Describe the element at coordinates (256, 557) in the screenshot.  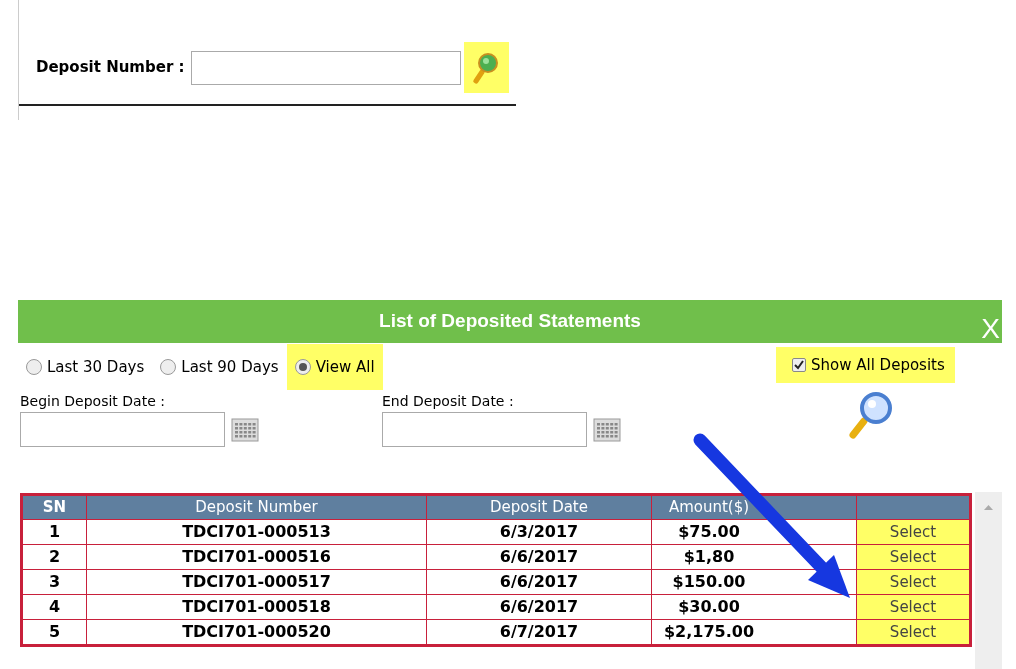
I see `table-cell: TDCI701-000516` at that location.